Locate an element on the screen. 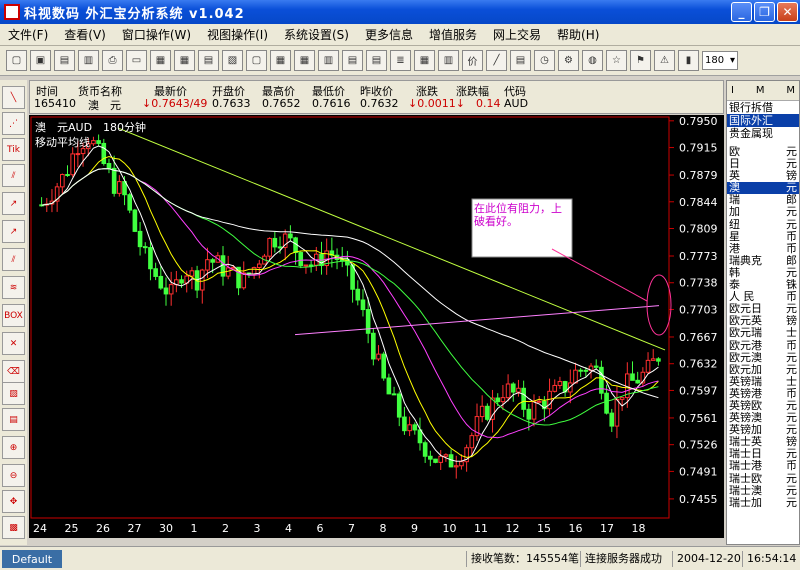 This screenshot has height=570, width=800. calc-icon: ▦ is located at coordinates (160, 60).